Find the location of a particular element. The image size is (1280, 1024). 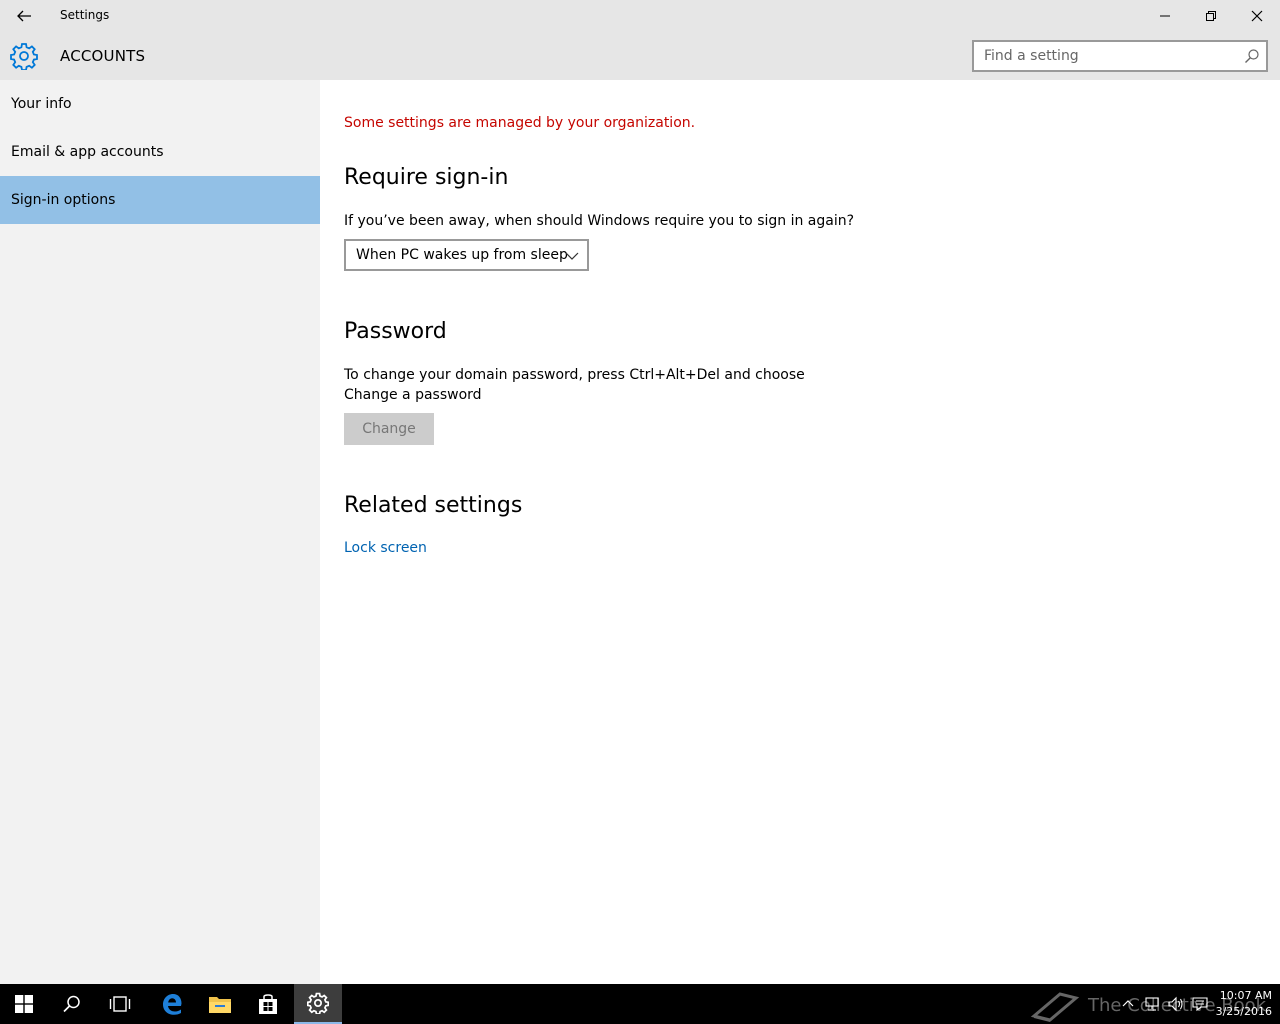

notification-icon is located at coordinates (1200, 1004).